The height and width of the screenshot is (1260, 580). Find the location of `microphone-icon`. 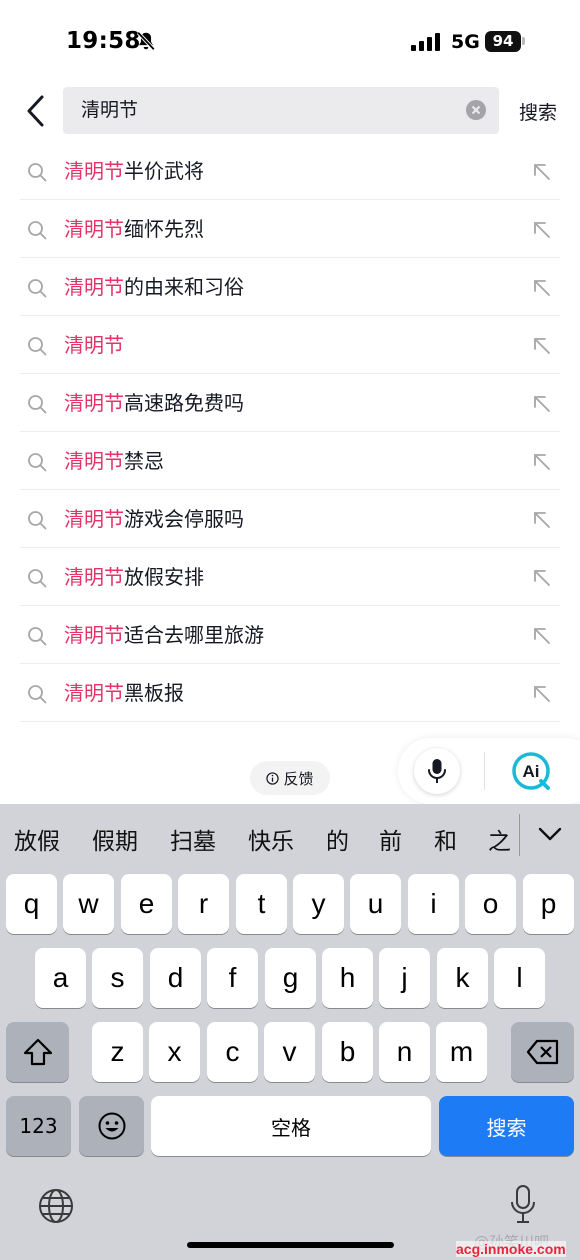

microphone-icon is located at coordinates (437, 771).